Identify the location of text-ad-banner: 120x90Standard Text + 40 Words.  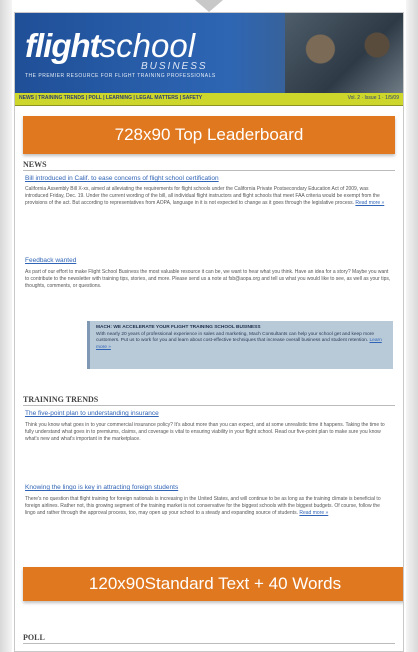
(213, 584).